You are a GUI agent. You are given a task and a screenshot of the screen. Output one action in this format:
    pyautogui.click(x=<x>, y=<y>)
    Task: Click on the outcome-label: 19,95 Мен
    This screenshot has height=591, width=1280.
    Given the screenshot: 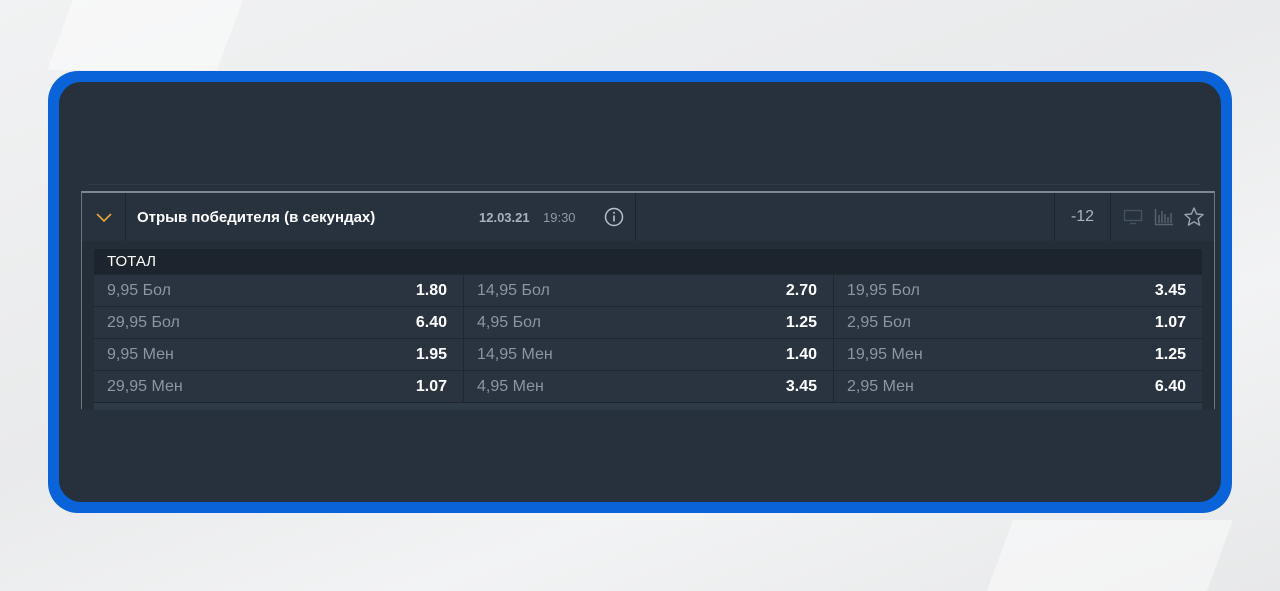 What is the action you would take?
    pyautogui.click(x=885, y=354)
    